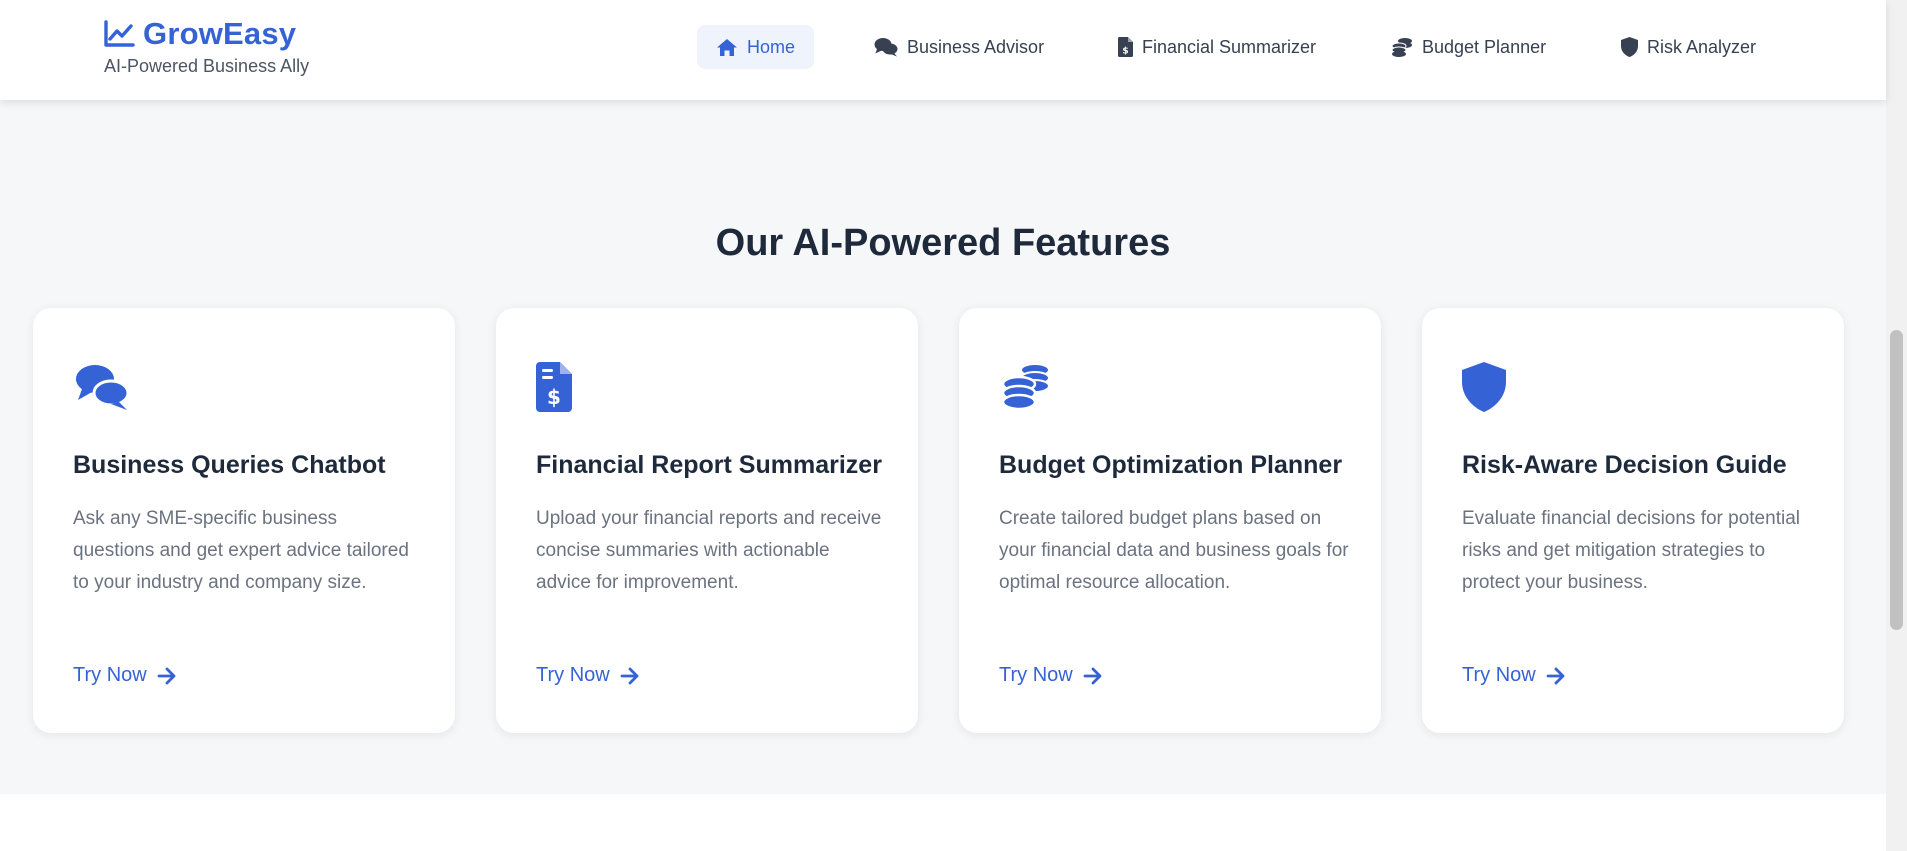  What do you see at coordinates (1624, 465) in the screenshot?
I see `card-title: Risk-Aware Decision Guide` at bounding box center [1624, 465].